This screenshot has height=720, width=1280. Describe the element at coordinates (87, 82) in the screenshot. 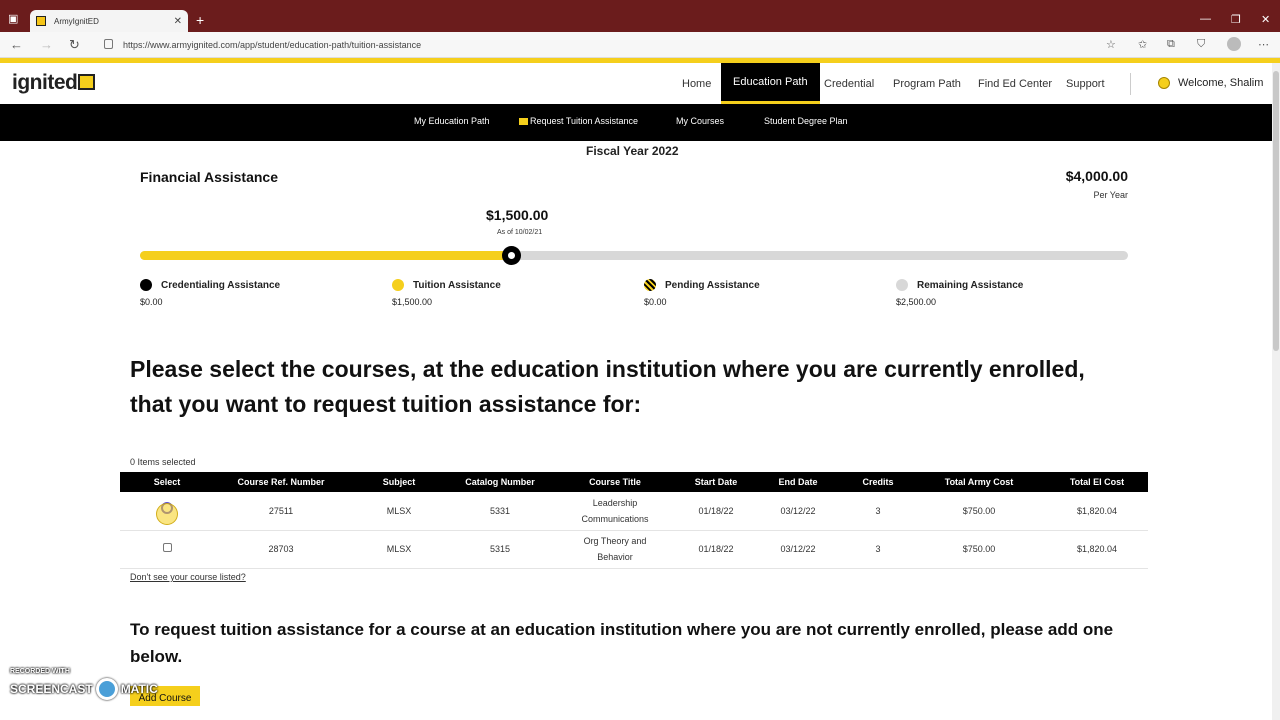

I see `logo-mark-icon` at that location.